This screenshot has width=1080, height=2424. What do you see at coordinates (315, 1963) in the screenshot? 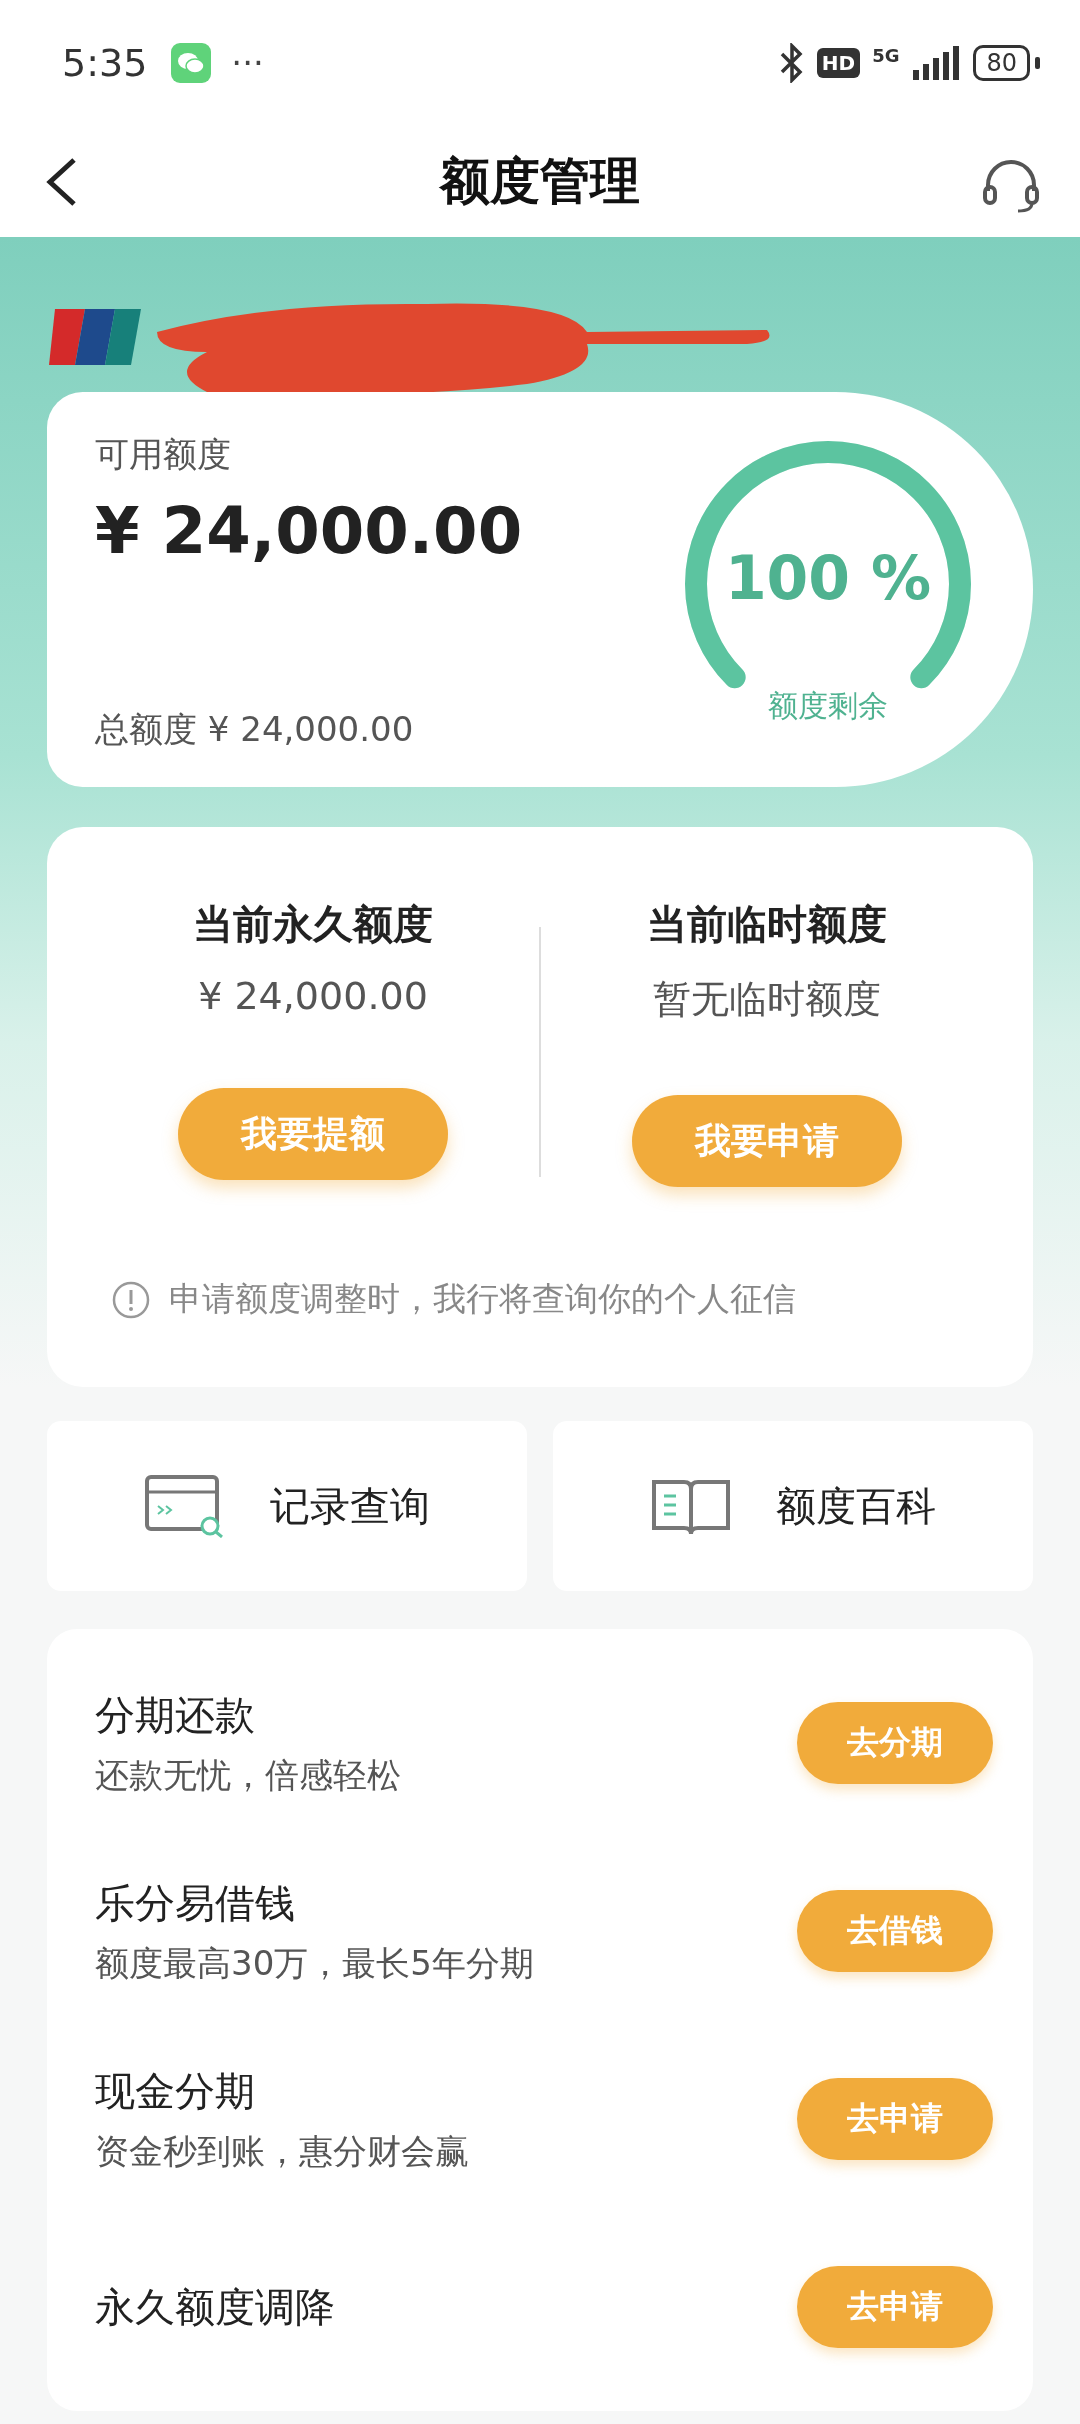
I see `service-subtitle: 额度最高30万，最长5年分期` at bounding box center [315, 1963].